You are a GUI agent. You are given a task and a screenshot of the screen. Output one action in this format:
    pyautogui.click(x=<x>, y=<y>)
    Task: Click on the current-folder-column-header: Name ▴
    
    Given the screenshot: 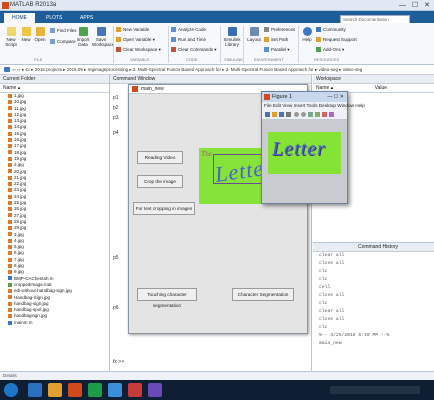 What is the action you would take?
    pyautogui.click(x=54, y=88)
    